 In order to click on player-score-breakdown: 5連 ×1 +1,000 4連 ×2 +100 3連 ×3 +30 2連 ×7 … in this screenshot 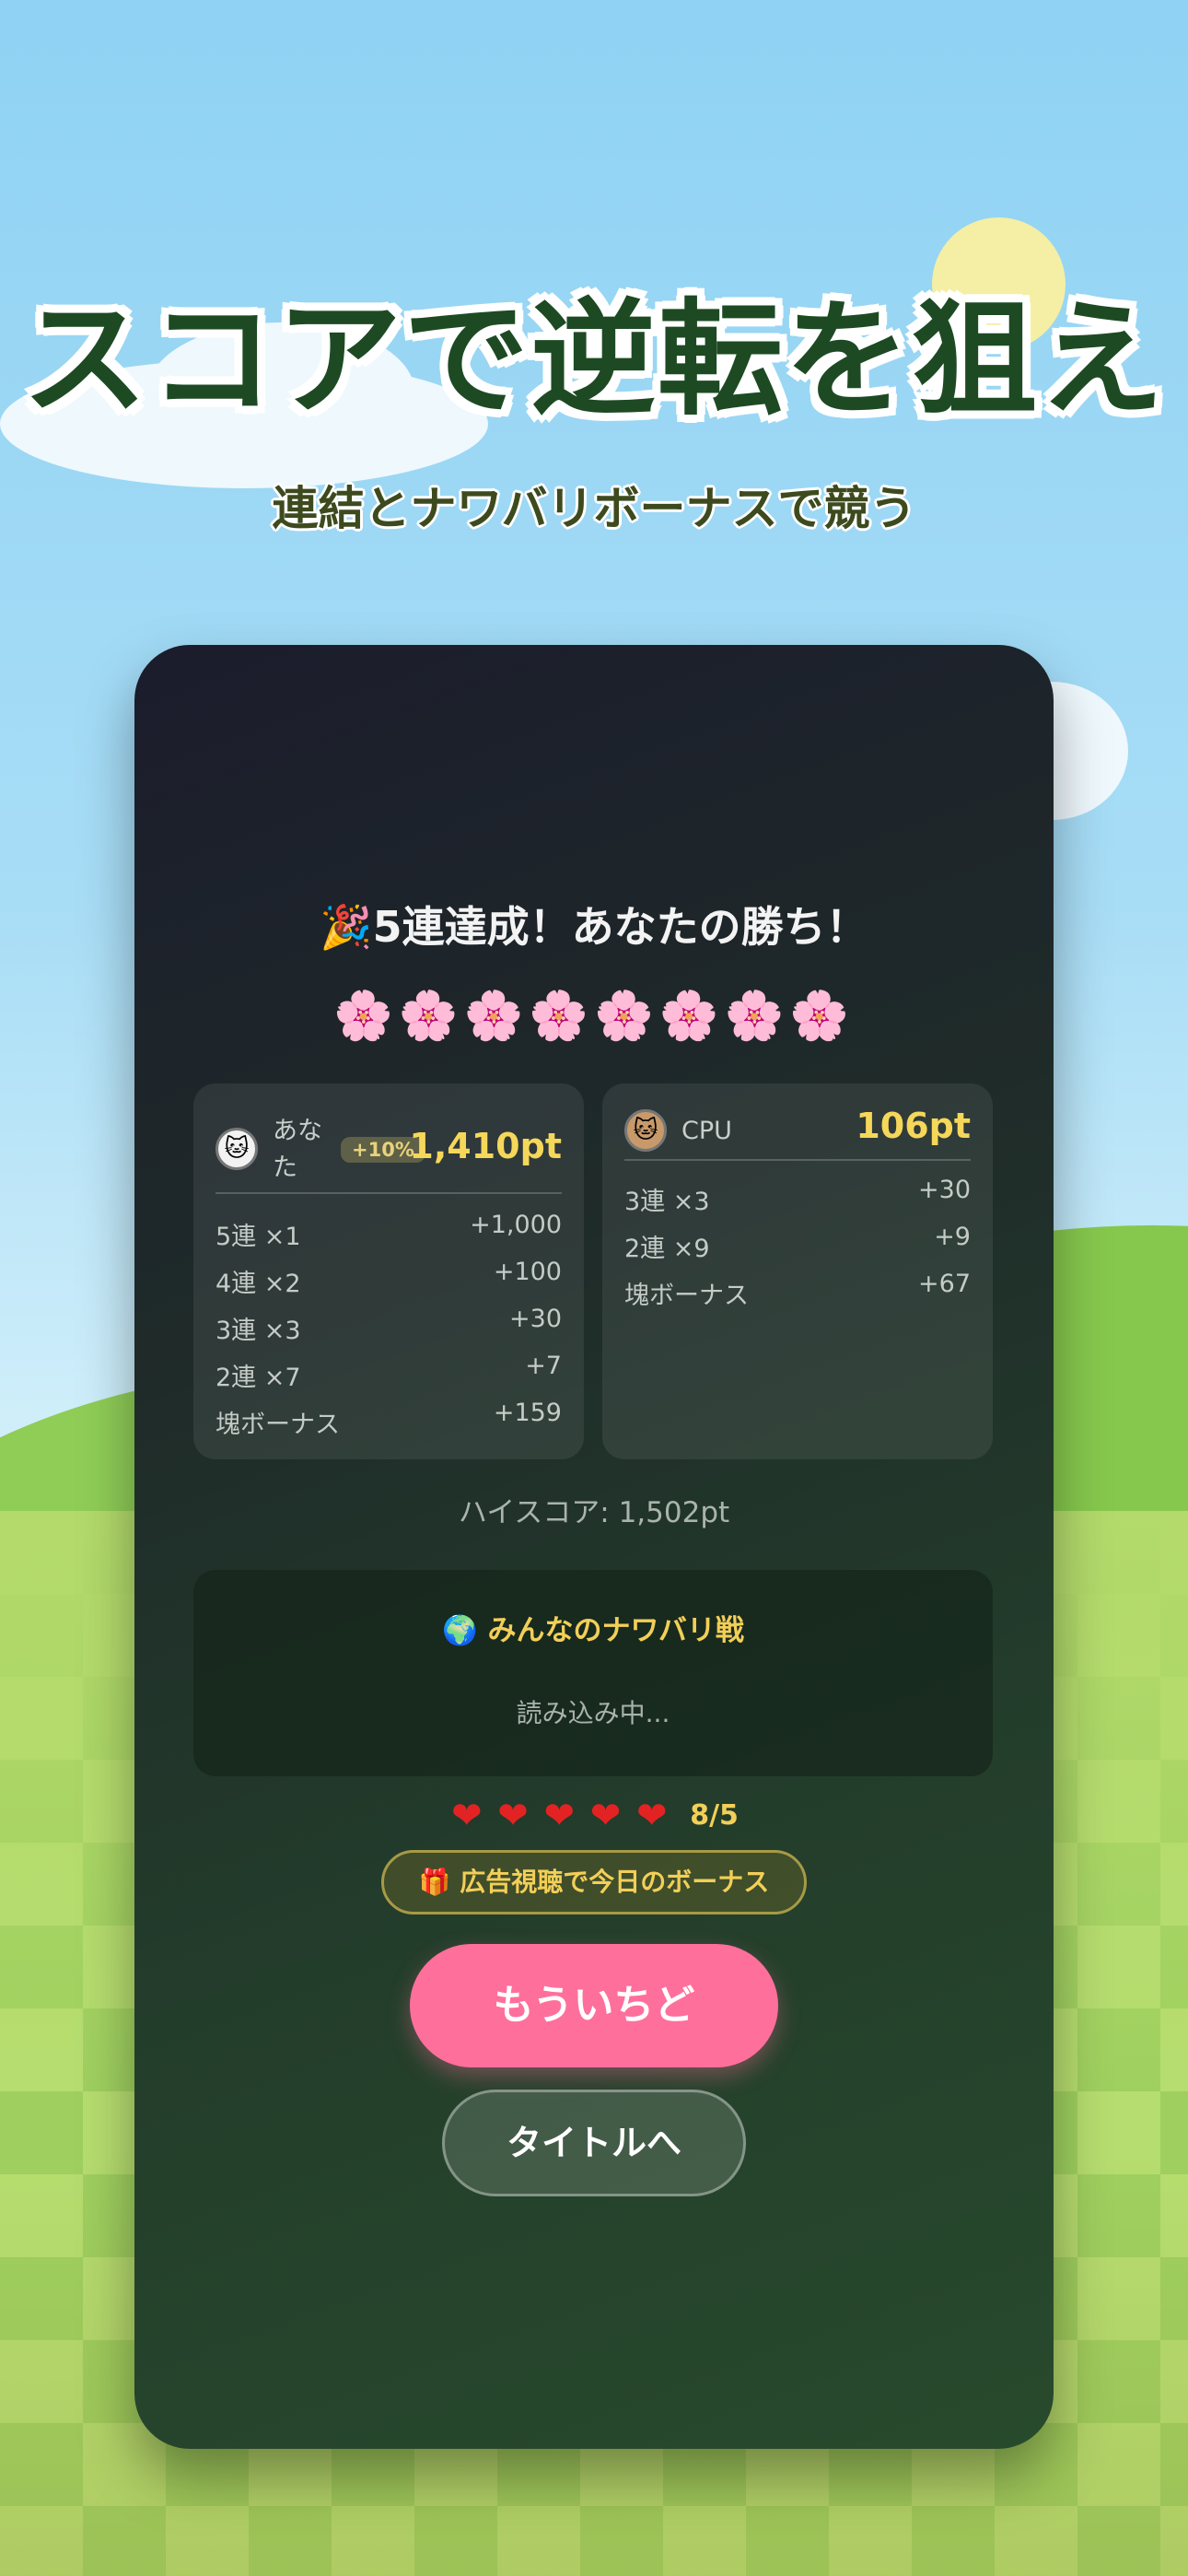, I will do `click(388, 1328)`.